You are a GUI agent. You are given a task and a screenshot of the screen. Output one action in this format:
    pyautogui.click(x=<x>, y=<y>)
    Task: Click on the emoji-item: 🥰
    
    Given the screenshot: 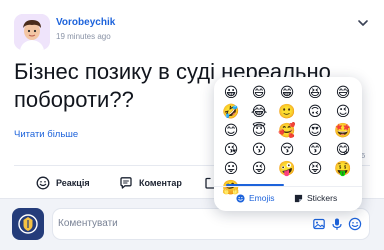 What is the action you would take?
    pyautogui.click(x=287, y=130)
    